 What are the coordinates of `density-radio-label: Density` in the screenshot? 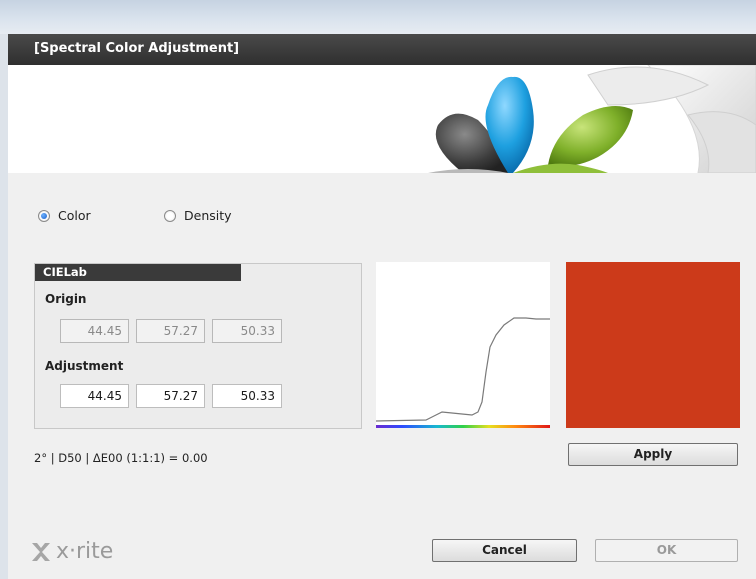 It's located at (208, 215).